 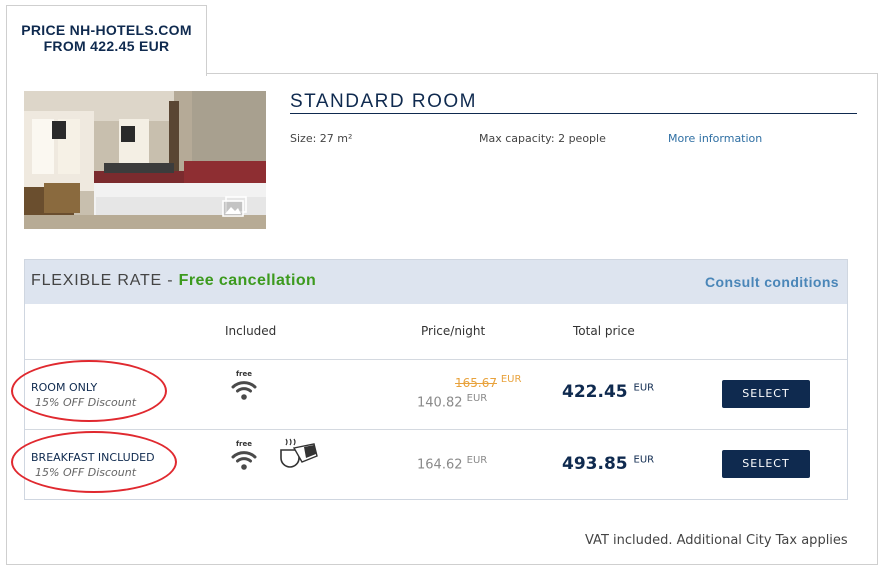 I want to click on price-tab: PRICE NH-HOTELS.COM FROM 422.45 EUR, so click(x=106, y=40).